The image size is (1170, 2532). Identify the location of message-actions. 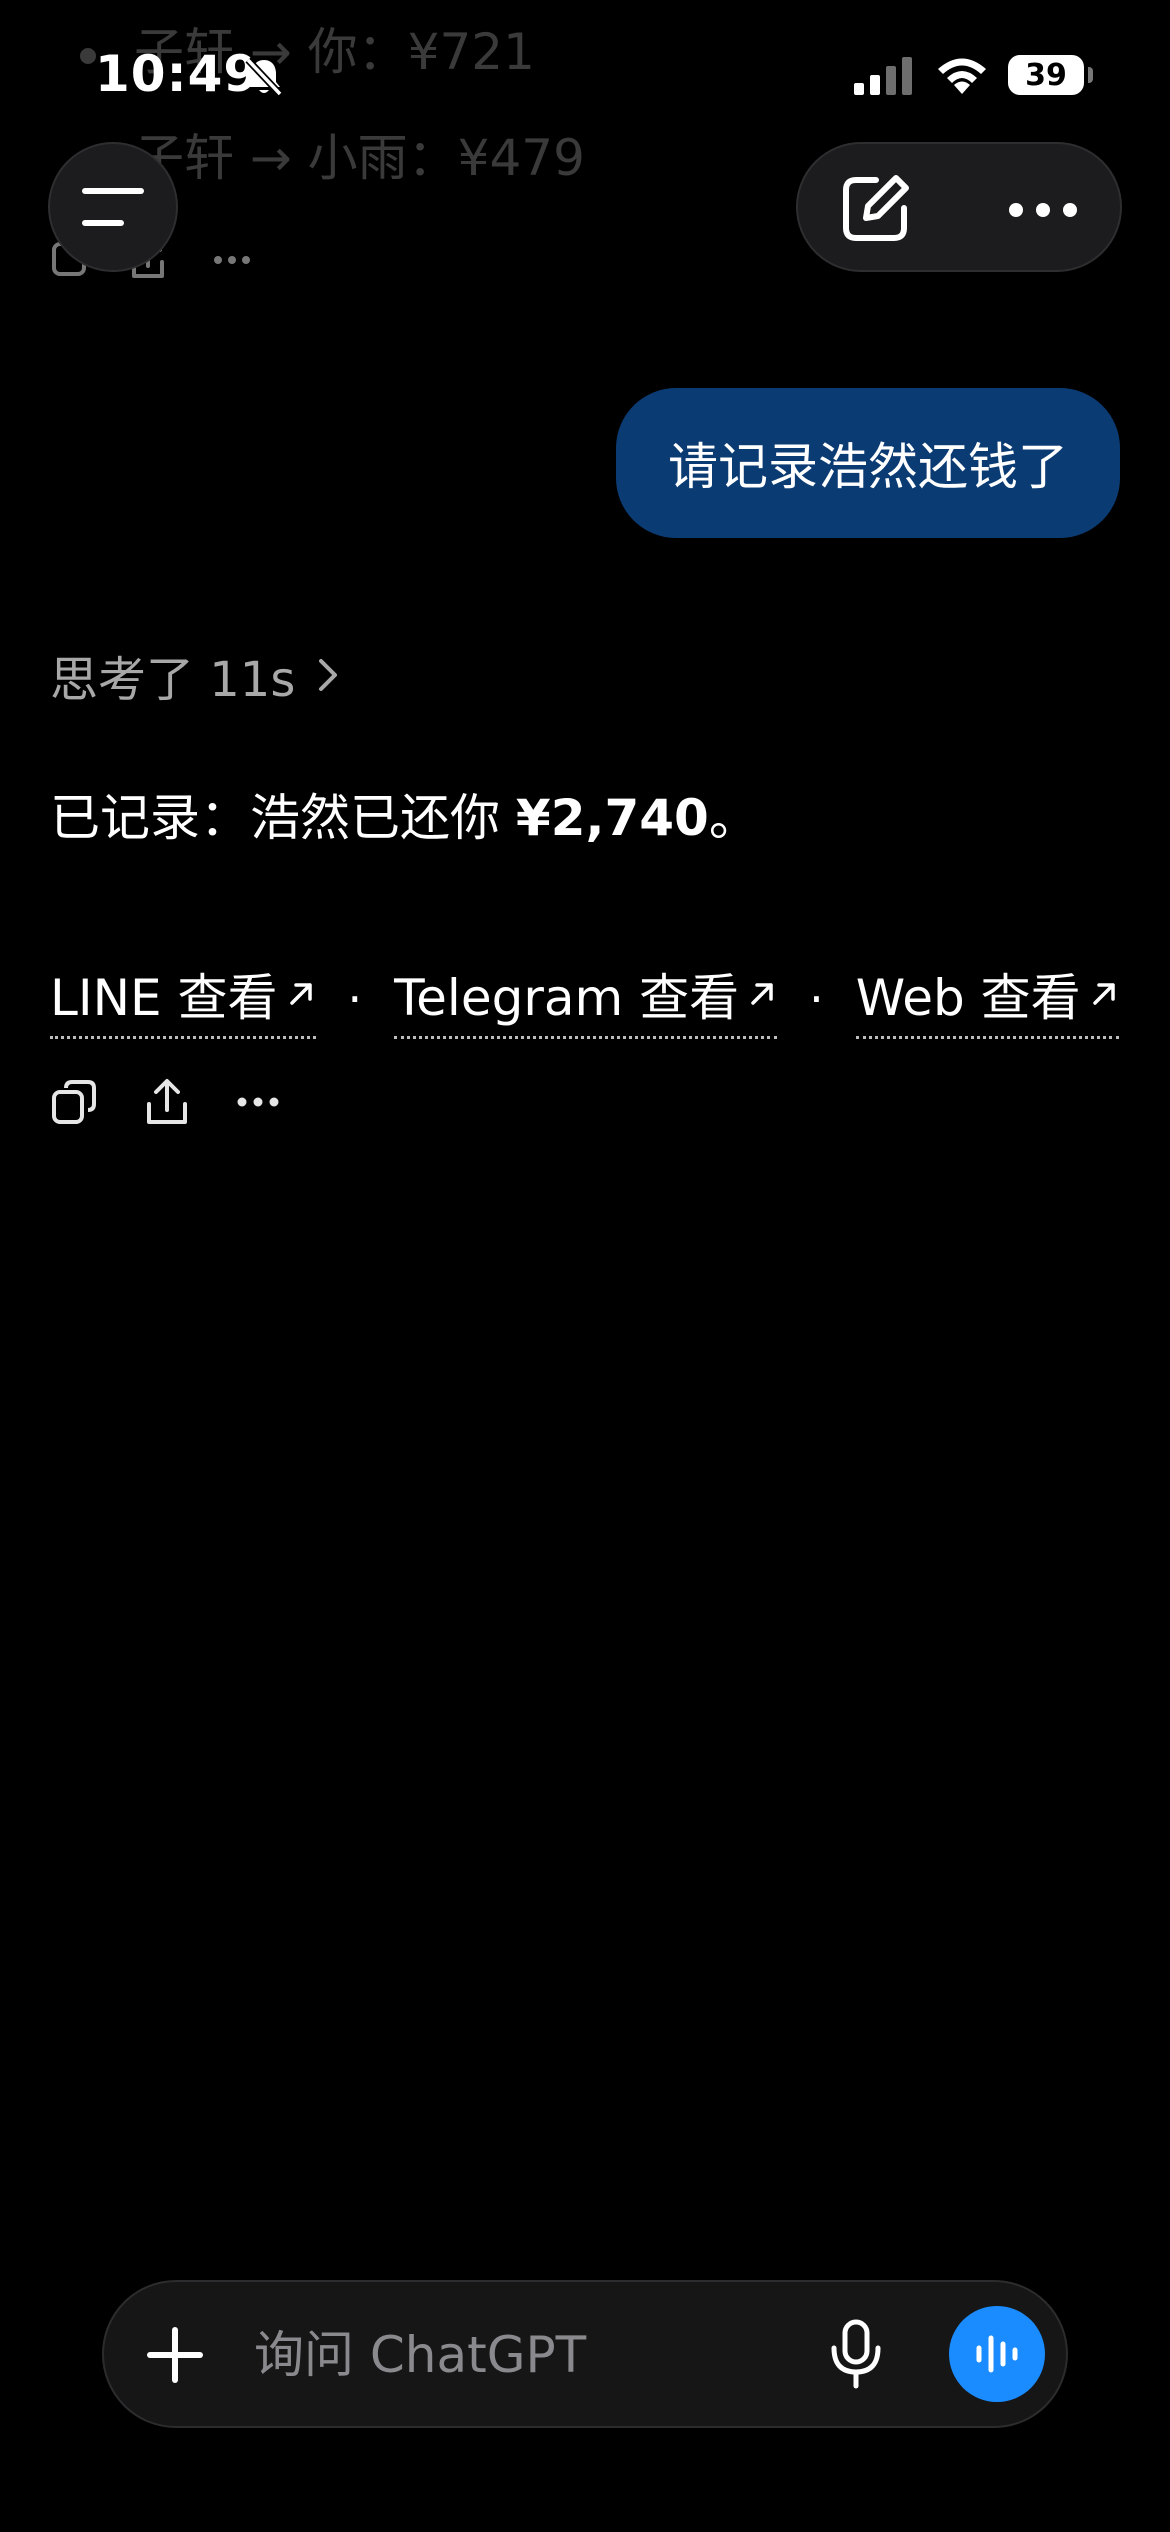
(188, 1102).